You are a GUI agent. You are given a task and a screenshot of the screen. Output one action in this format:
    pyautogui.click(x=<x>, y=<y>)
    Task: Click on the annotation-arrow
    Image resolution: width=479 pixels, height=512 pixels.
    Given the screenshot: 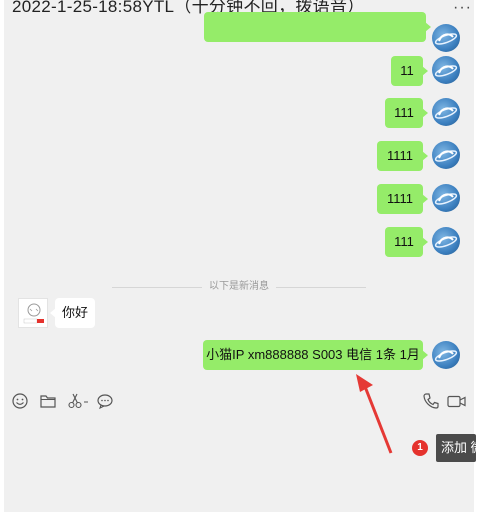 What is the action you would take?
    pyautogui.click(x=374, y=414)
    